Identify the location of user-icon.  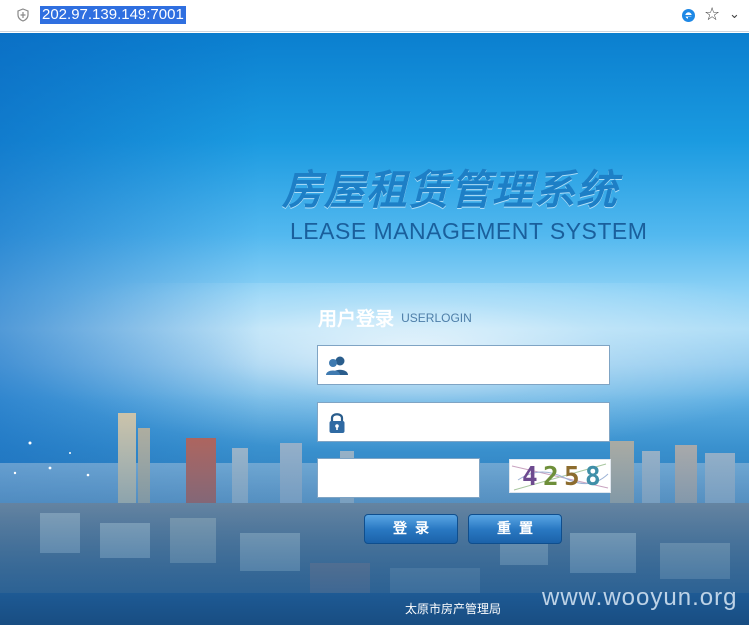
(337, 365).